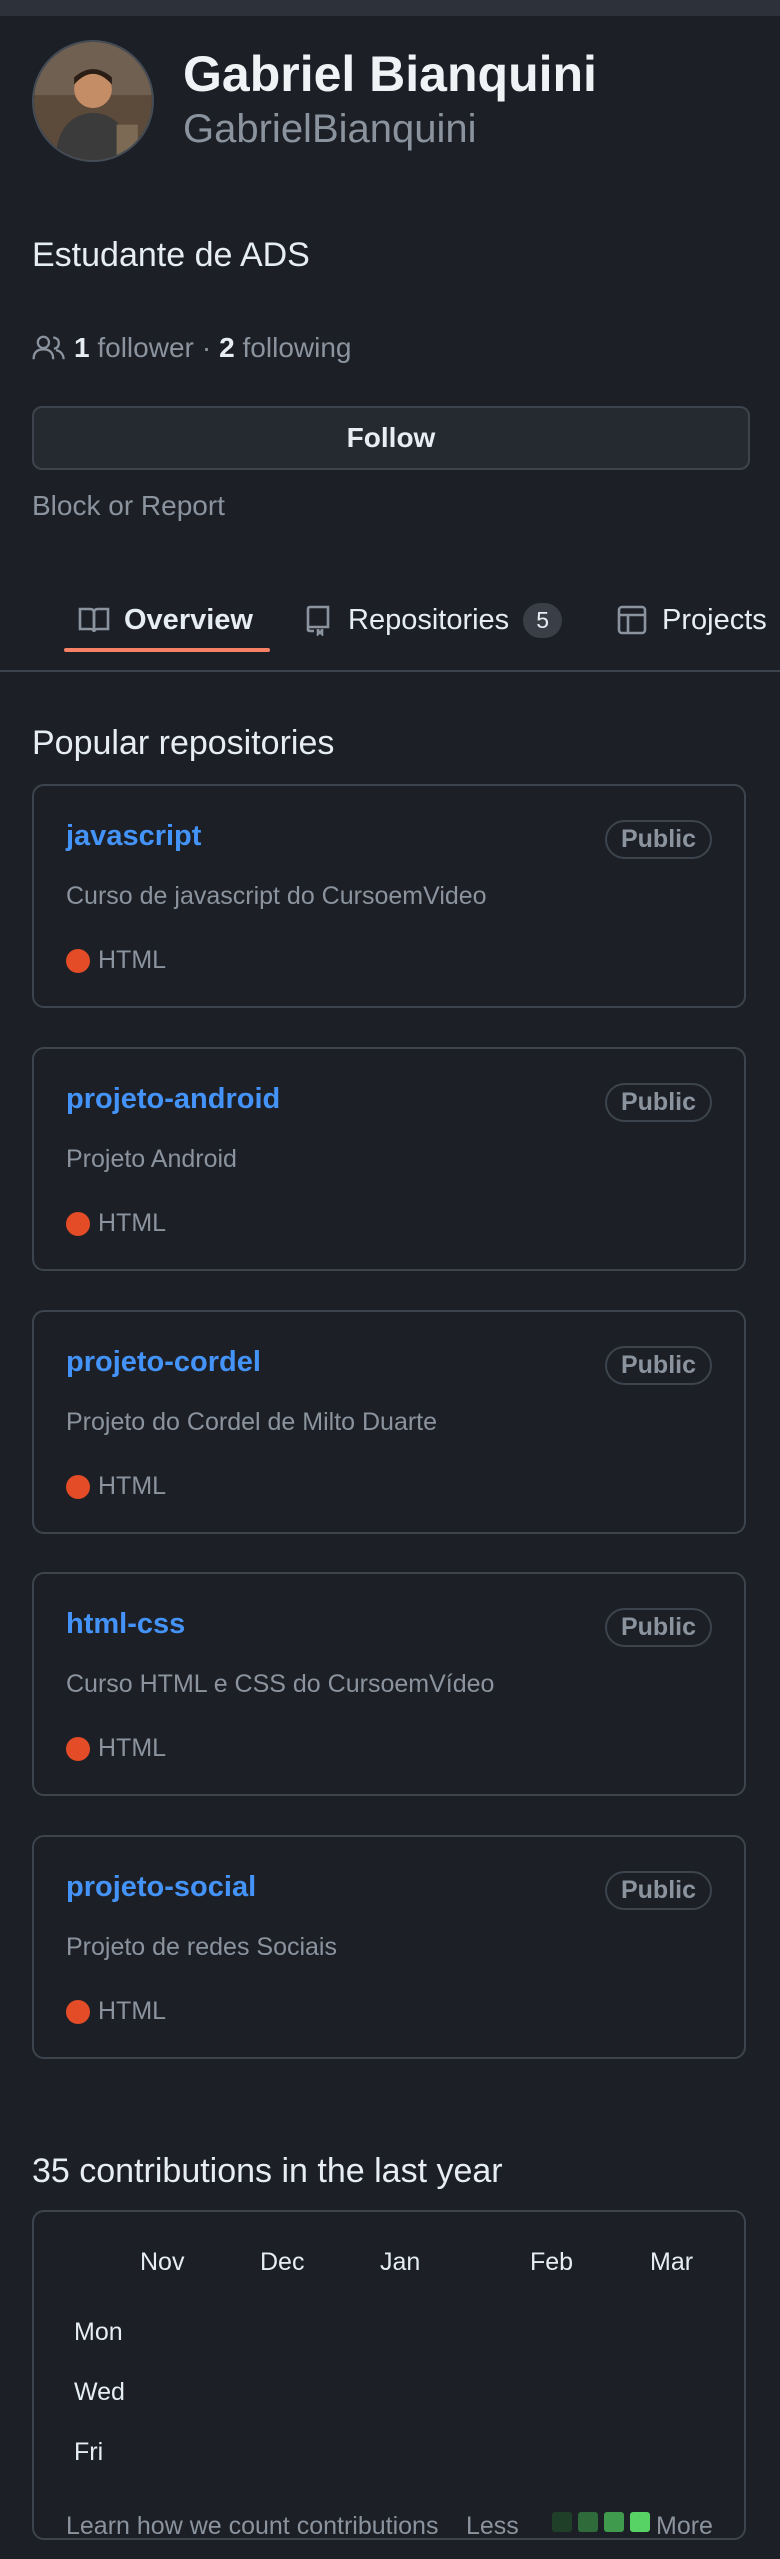 This screenshot has width=780, height=2559. I want to click on repo-name-link: projeto-cordel, so click(163, 1362).